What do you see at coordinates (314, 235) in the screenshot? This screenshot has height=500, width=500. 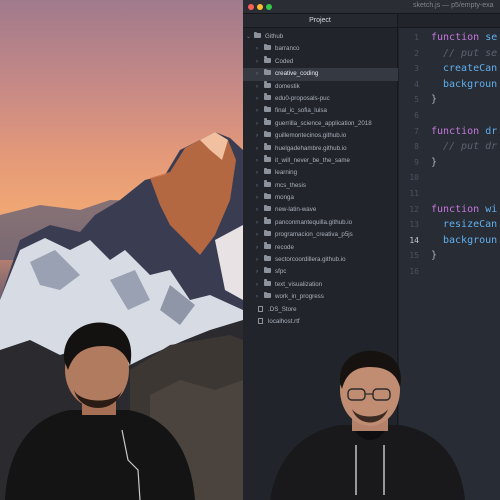 I see `tree-item-label: programacion_creativa_p5js` at bounding box center [314, 235].